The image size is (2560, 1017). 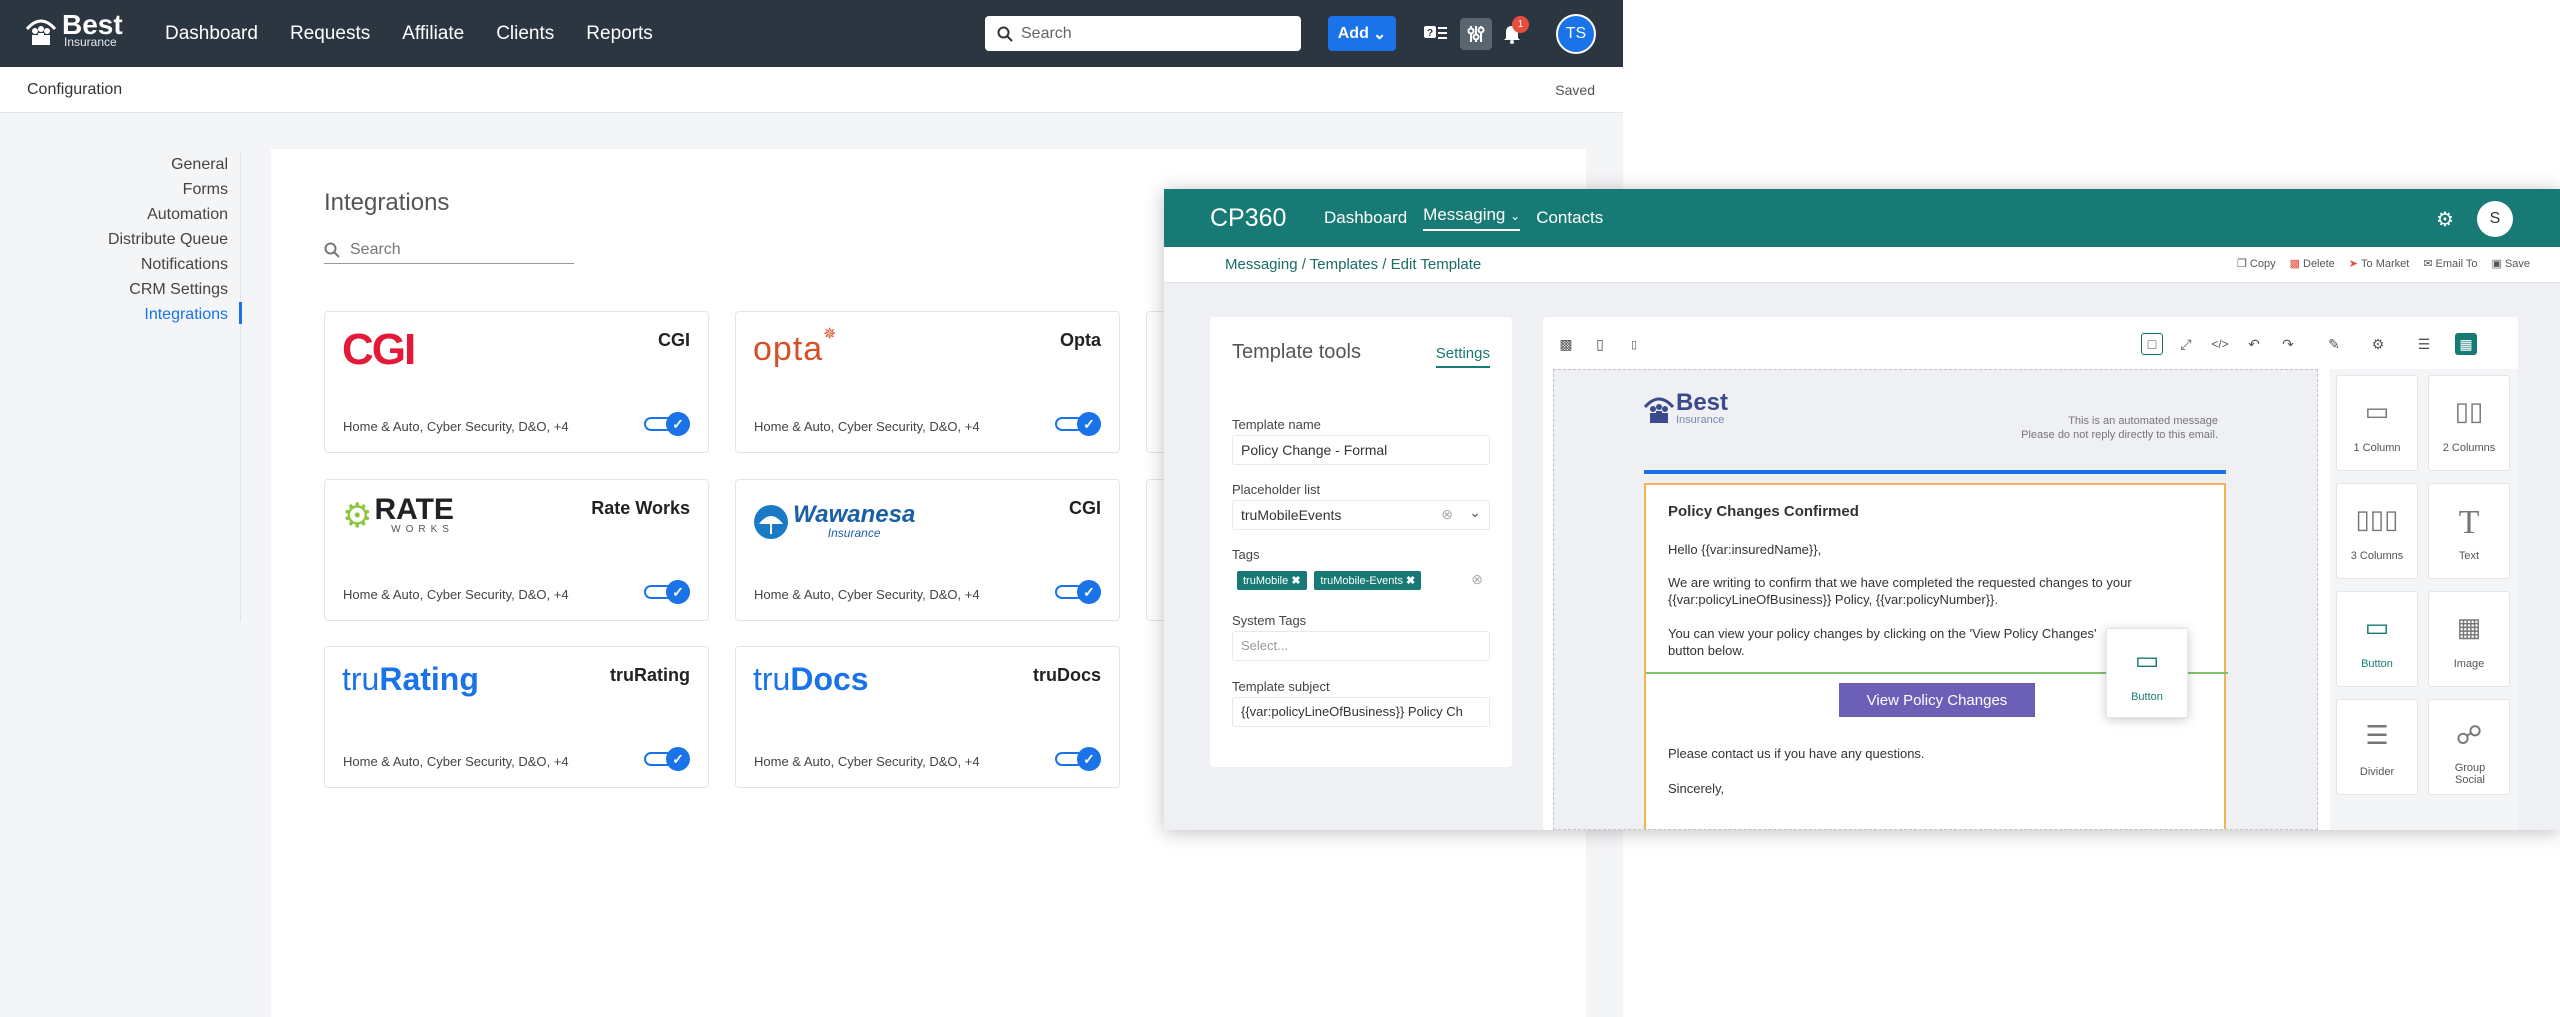 I want to click on sidenav-automation: Automation, so click(x=114, y=214).